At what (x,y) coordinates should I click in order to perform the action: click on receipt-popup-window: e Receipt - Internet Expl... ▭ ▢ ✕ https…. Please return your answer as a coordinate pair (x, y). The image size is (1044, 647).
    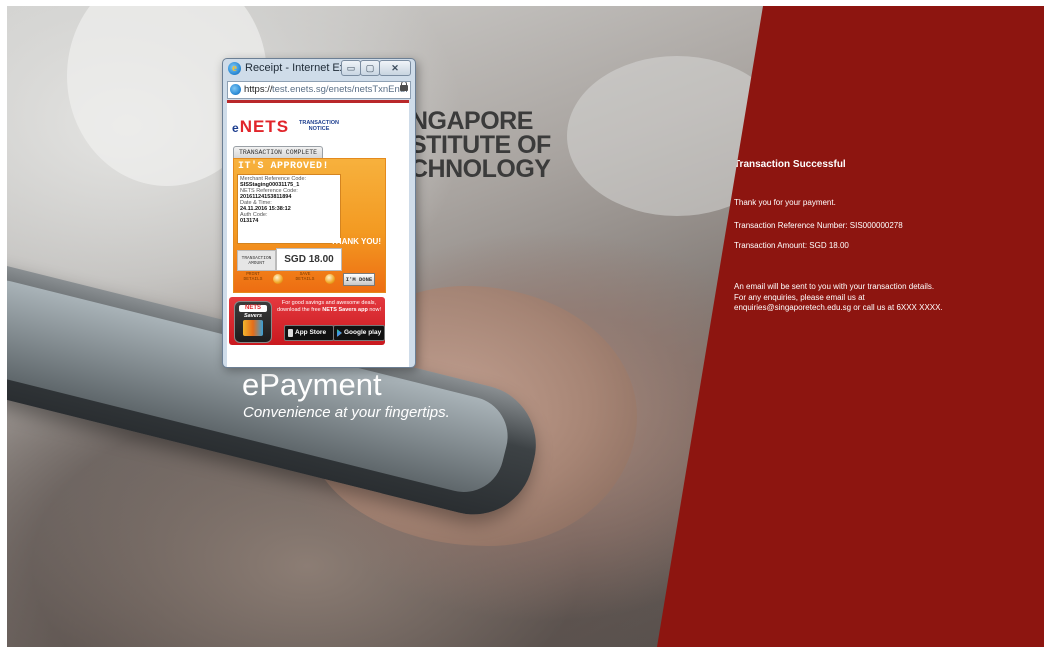
    Looking at the image, I should click on (319, 213).